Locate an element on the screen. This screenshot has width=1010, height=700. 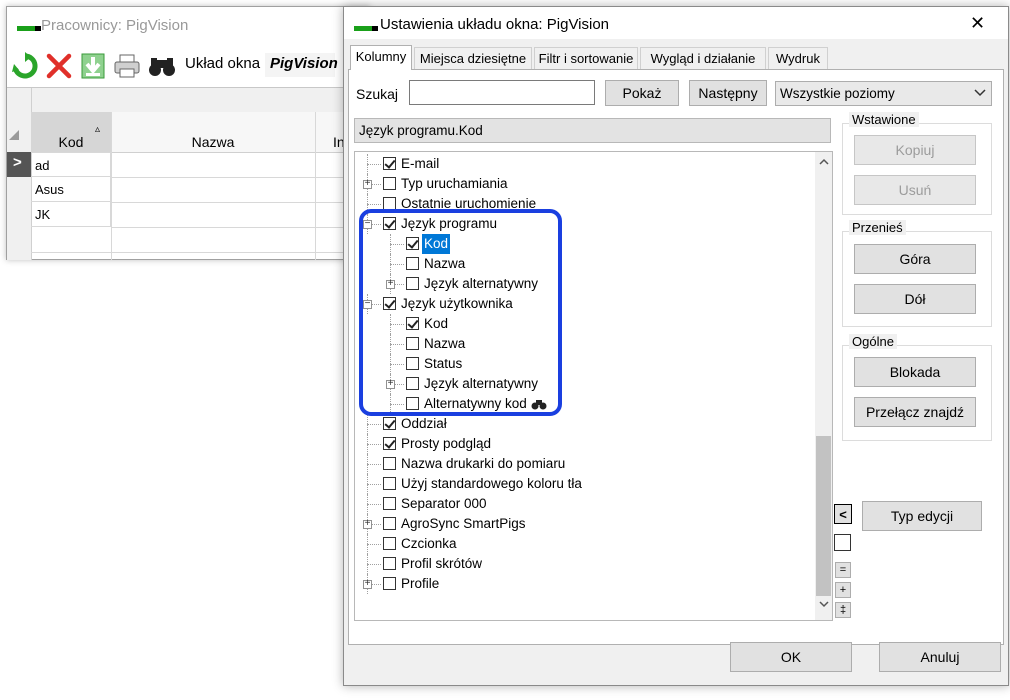
toggle-find-button: Przełącz znajdź is located at coordinates (915, 412).